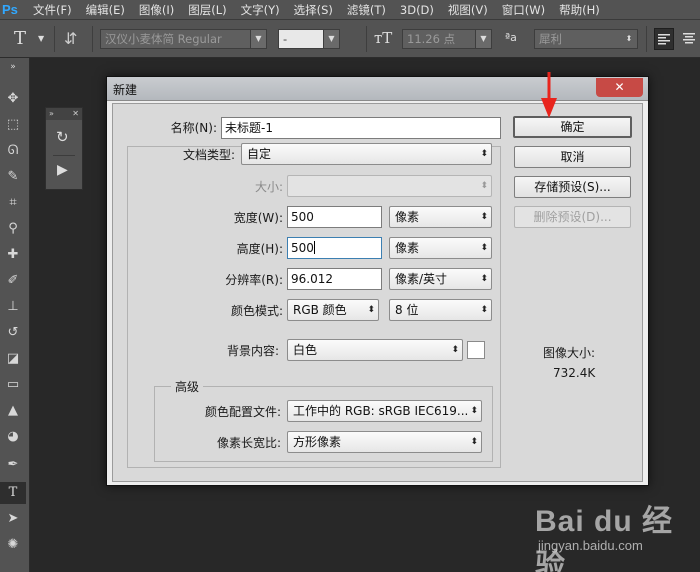  Describe the element at coordinates (361, 128) in the screenshot. I see `name-input: 未标题-1` at that location.